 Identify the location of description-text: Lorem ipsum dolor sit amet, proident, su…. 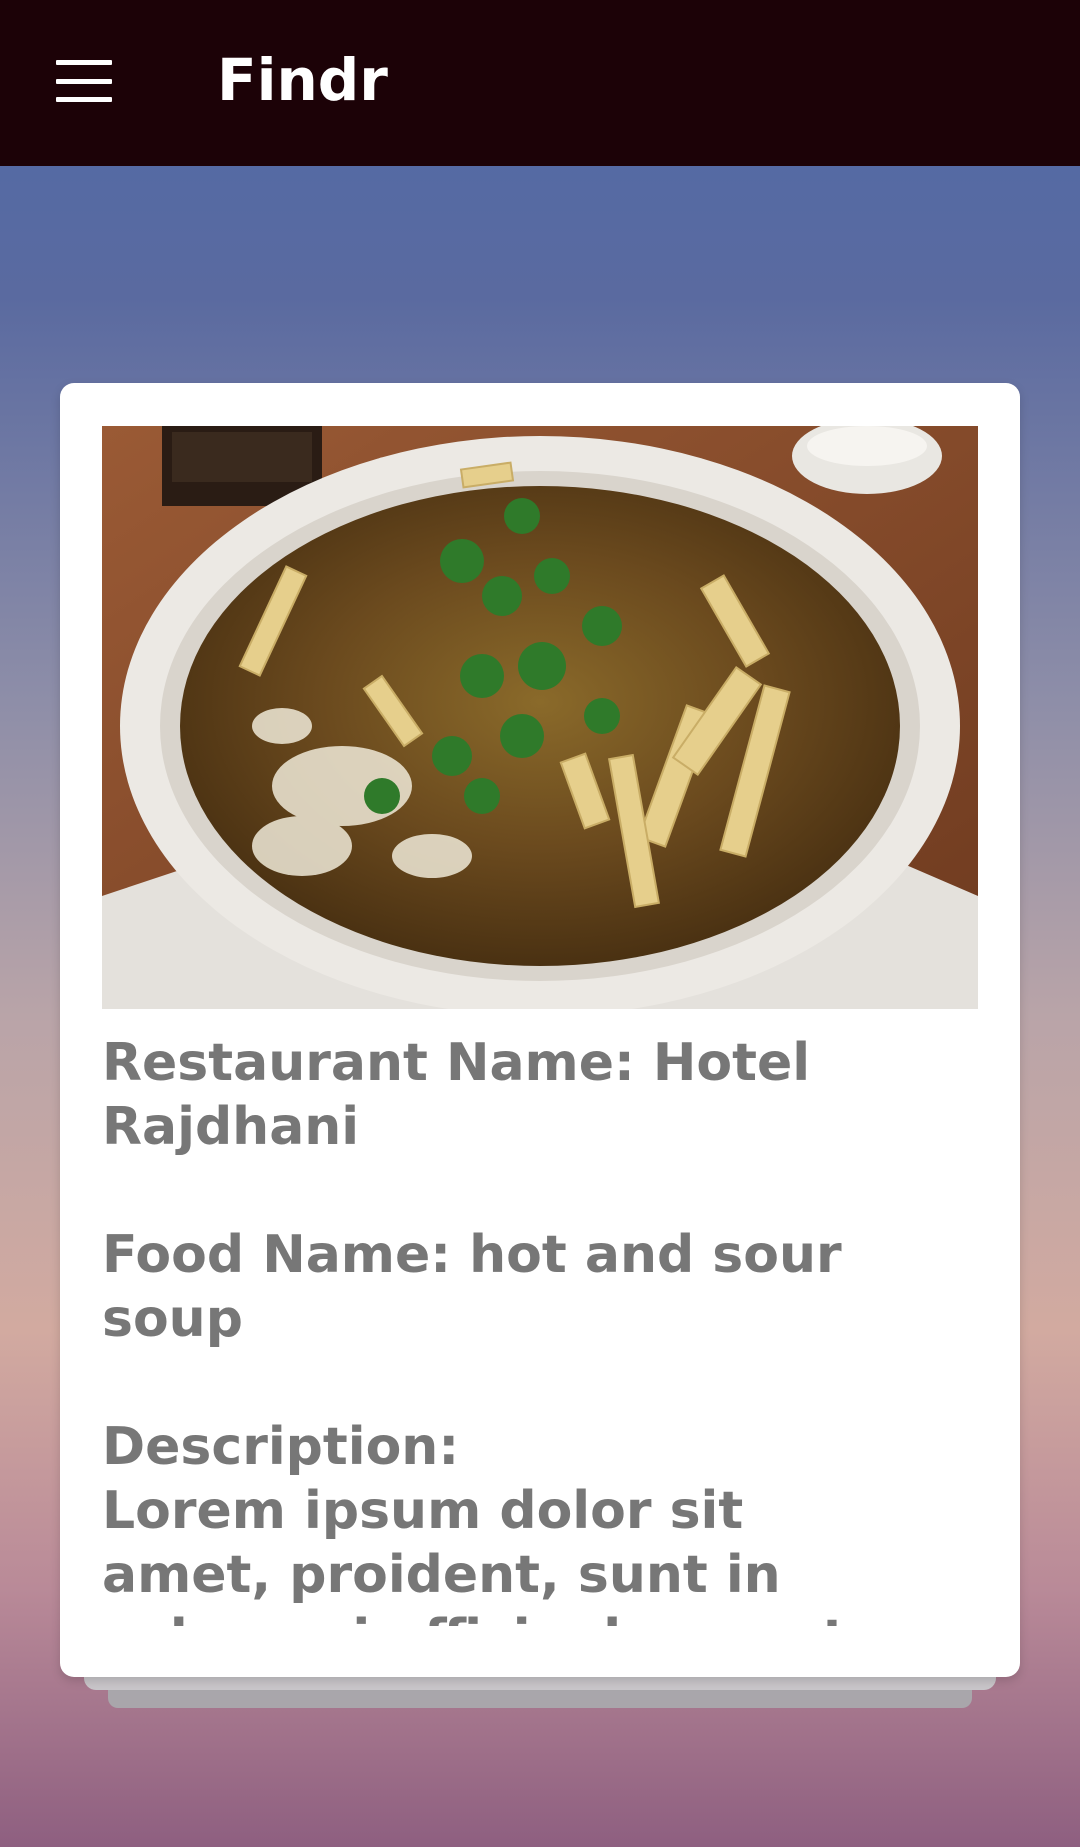
(474, 1553).